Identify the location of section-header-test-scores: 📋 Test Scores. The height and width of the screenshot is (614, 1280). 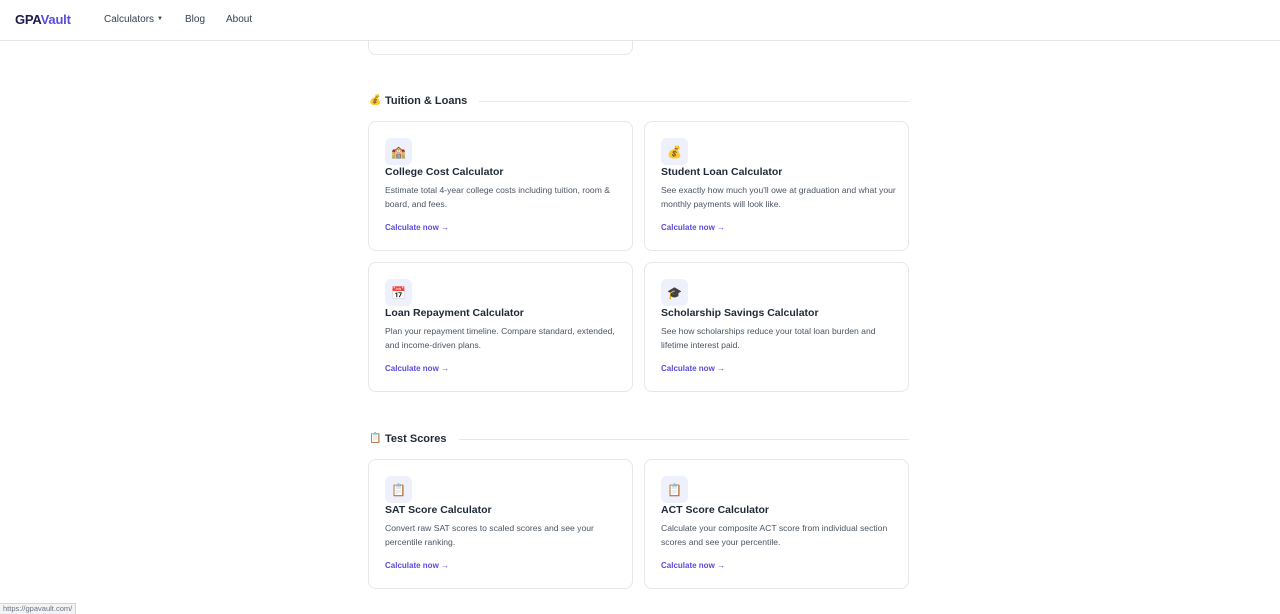
(639, 439).